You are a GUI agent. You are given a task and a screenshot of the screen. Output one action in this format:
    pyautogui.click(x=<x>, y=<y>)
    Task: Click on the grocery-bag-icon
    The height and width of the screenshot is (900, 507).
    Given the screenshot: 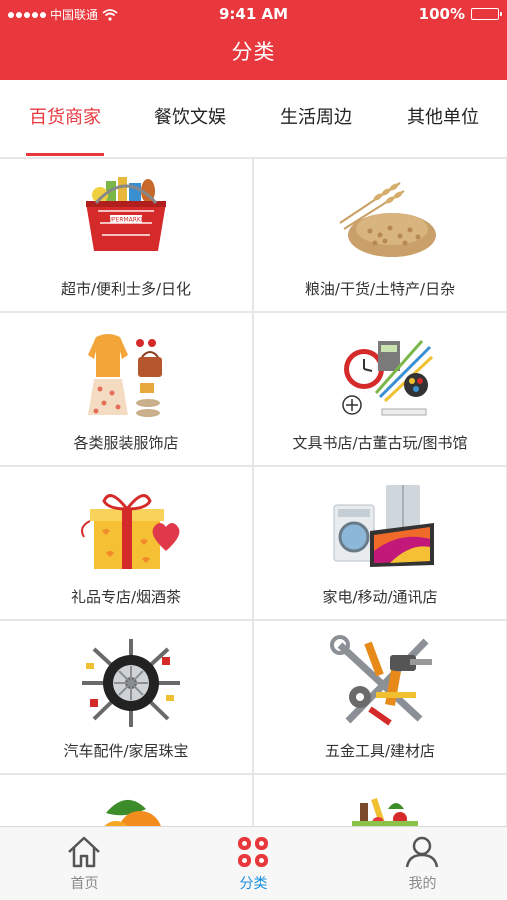 What is the action you would take?
    pyautogui.click(x=385, y=812)
    